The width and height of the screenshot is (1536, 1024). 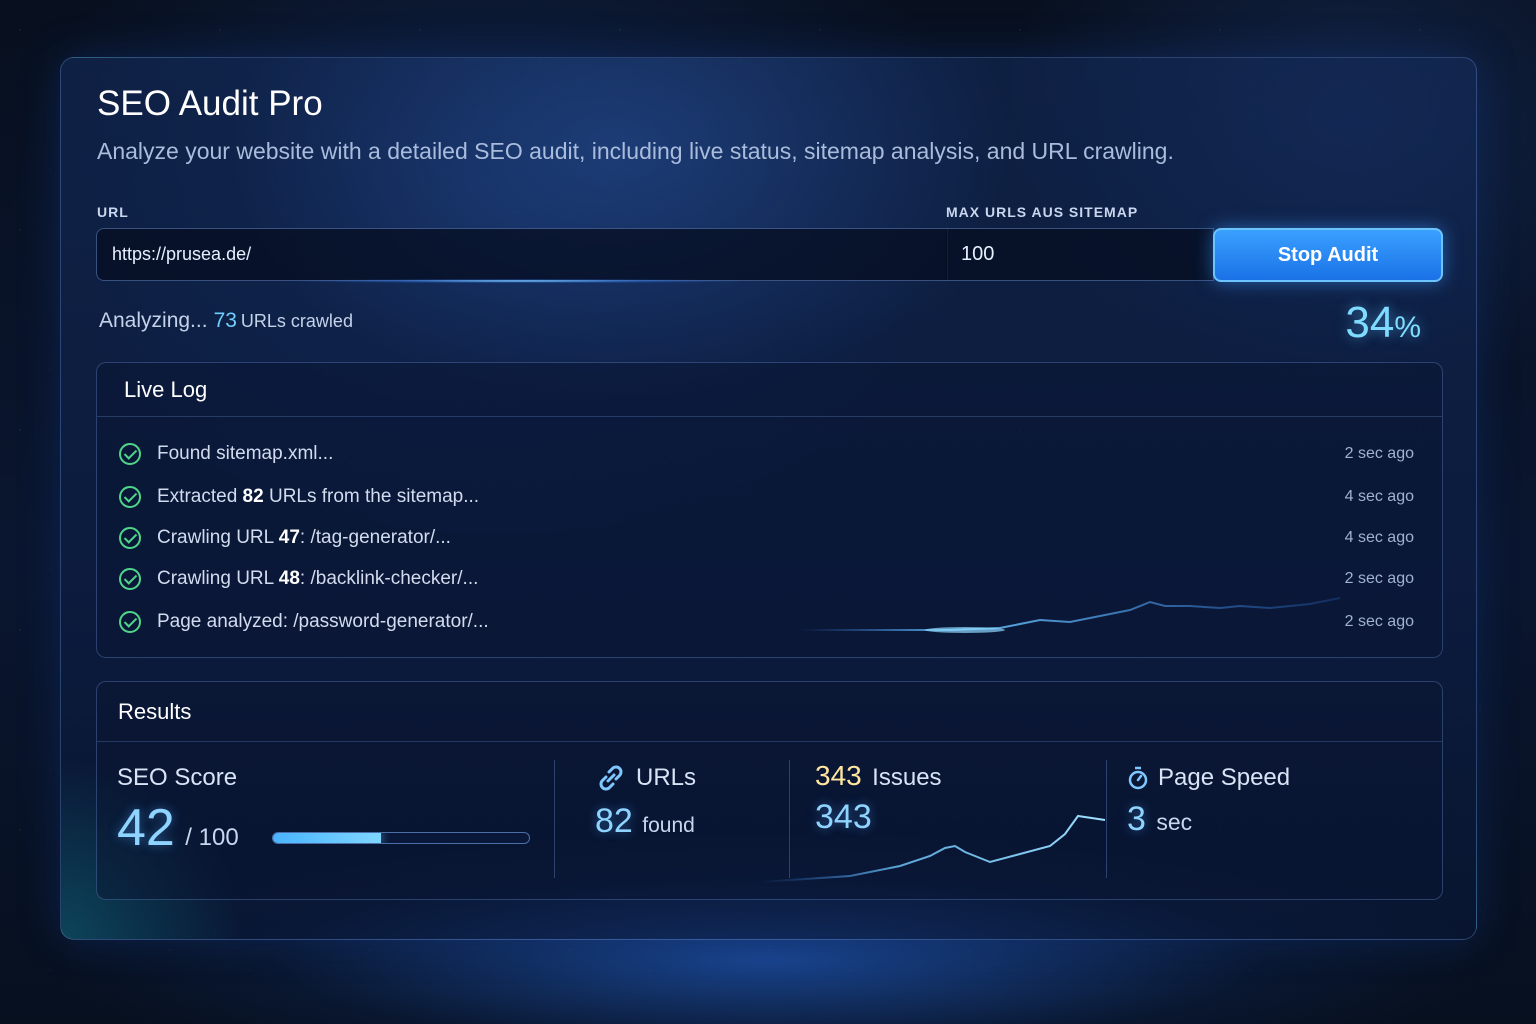 I want to click on stopwatch-icon, so click(x=1138, y=778).